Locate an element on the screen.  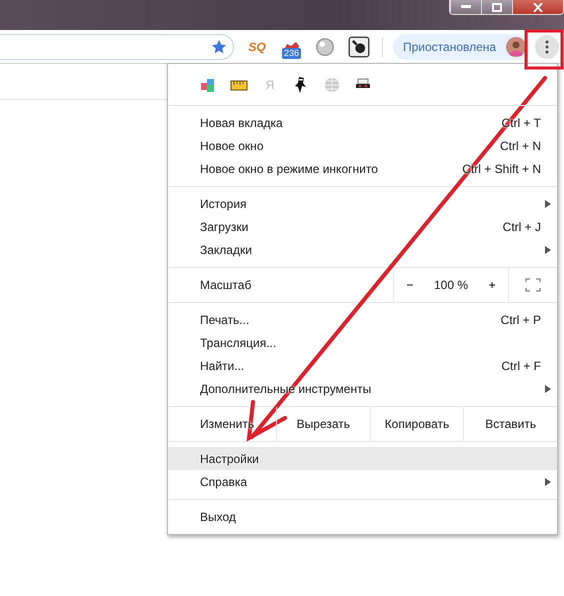
zoom-label: Масштаб is located at coordinates (225, 285).